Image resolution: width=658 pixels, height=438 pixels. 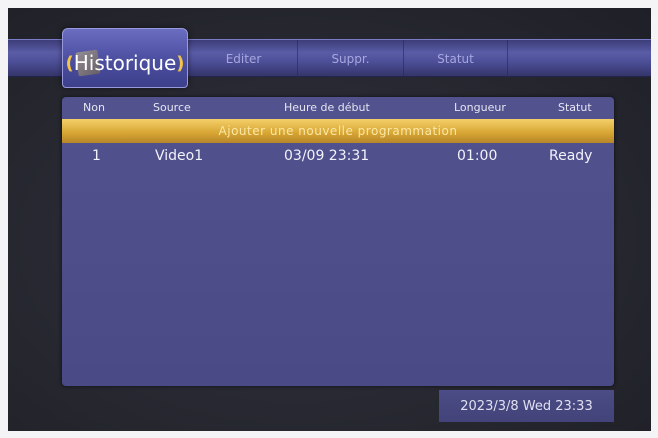 What do you see at coordinates (179, 156) in the screenshot?
I see `row-source: Video1` at bounding box center [179, 156].